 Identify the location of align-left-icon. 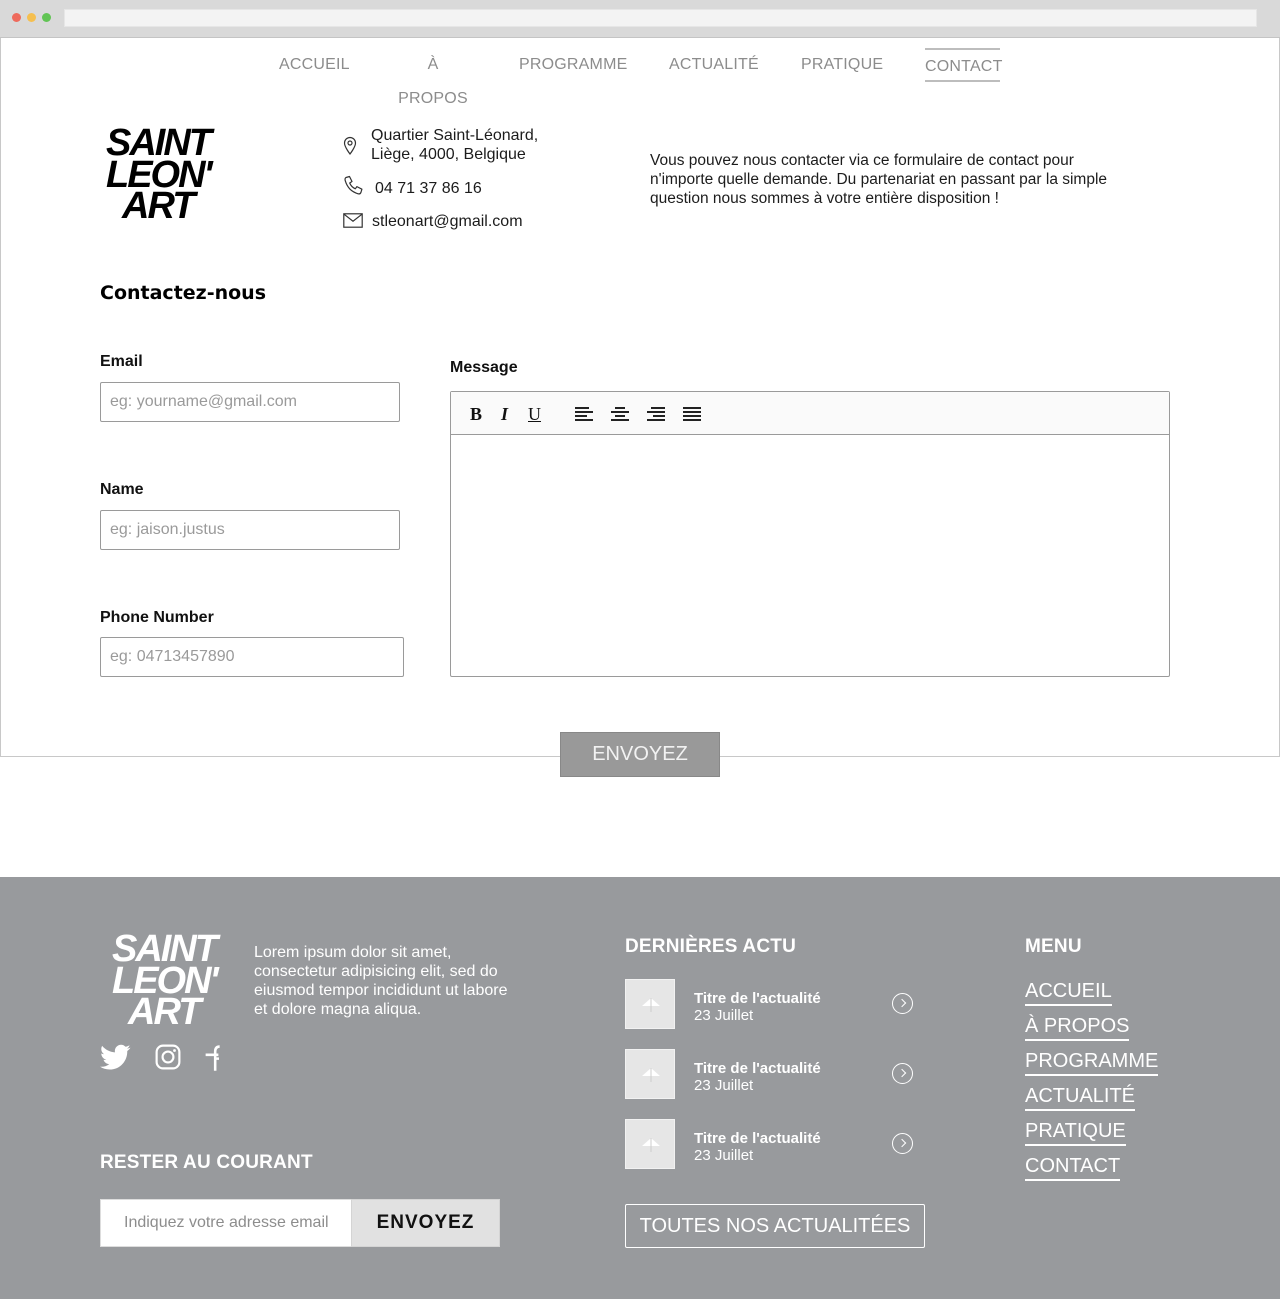
(584, 415).